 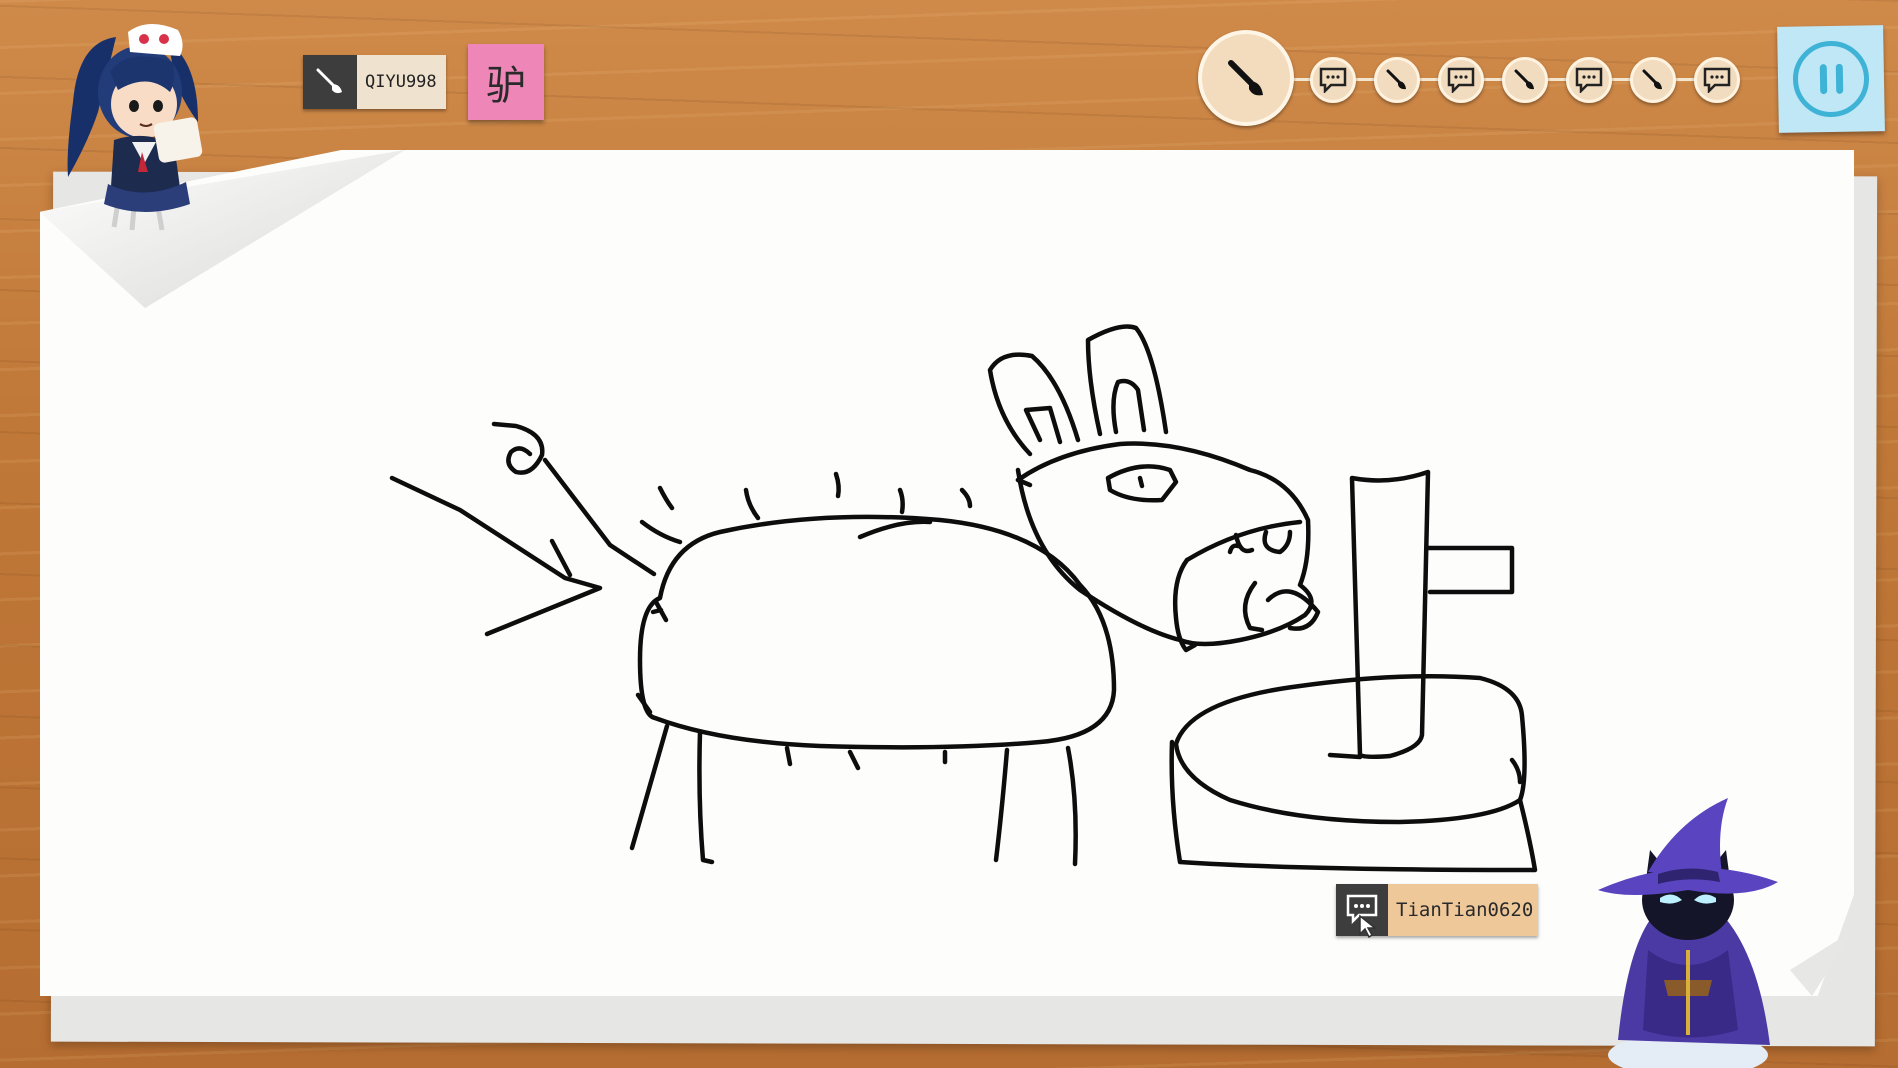 I want to click on turn-progress-track, so click(x=1476, y=78).